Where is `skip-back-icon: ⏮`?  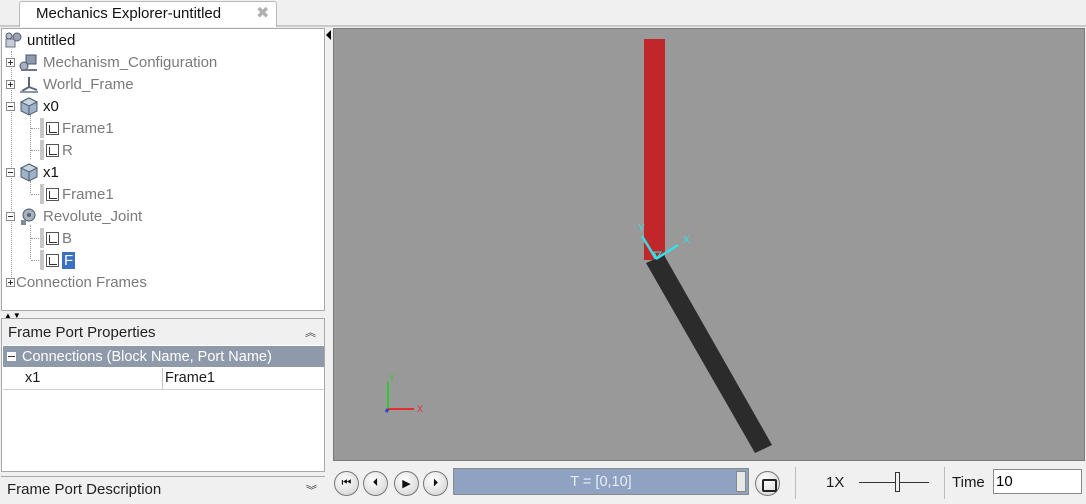 skip-back-icon: ⏮ is located at coordinates (346, 483).